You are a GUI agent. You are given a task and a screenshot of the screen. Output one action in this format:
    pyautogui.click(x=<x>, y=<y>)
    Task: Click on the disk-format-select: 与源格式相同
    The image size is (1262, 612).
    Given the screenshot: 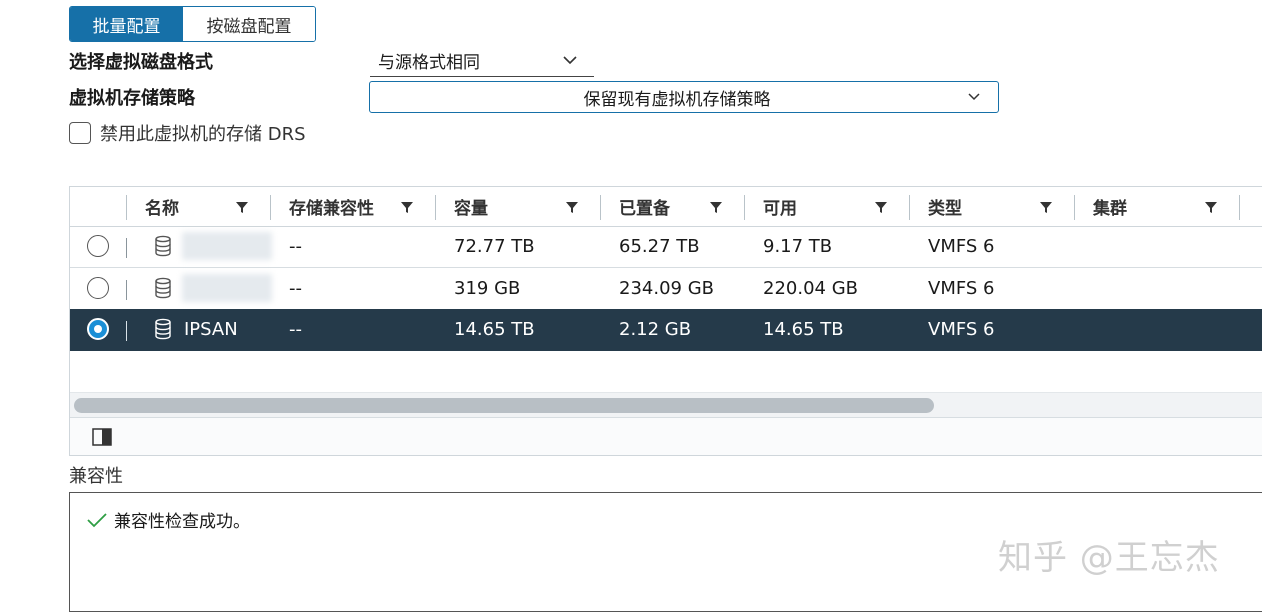 What is the action you would take?
    pyautogui.click(x=482, y=61)
    